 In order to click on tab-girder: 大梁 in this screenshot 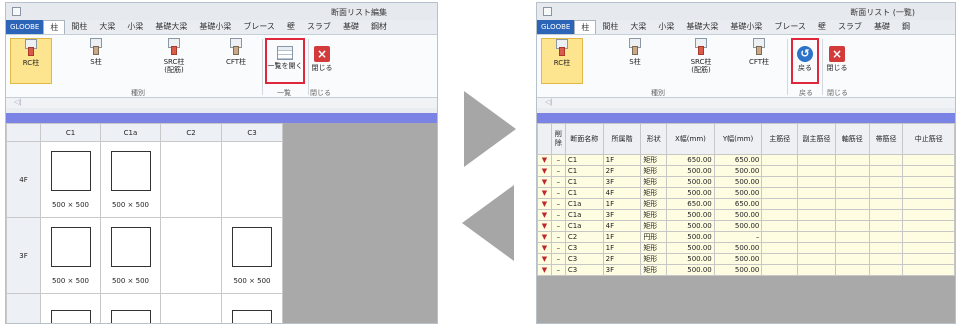, I will do `click(107, 27)`.